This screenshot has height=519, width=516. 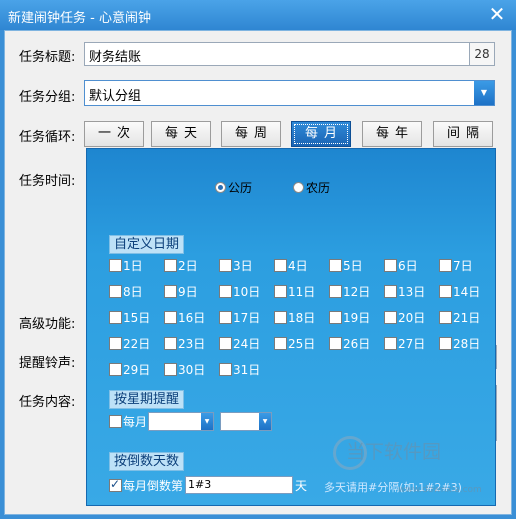 I want to click on day-checkbox-30: 30日, so click(x=184, y=369).